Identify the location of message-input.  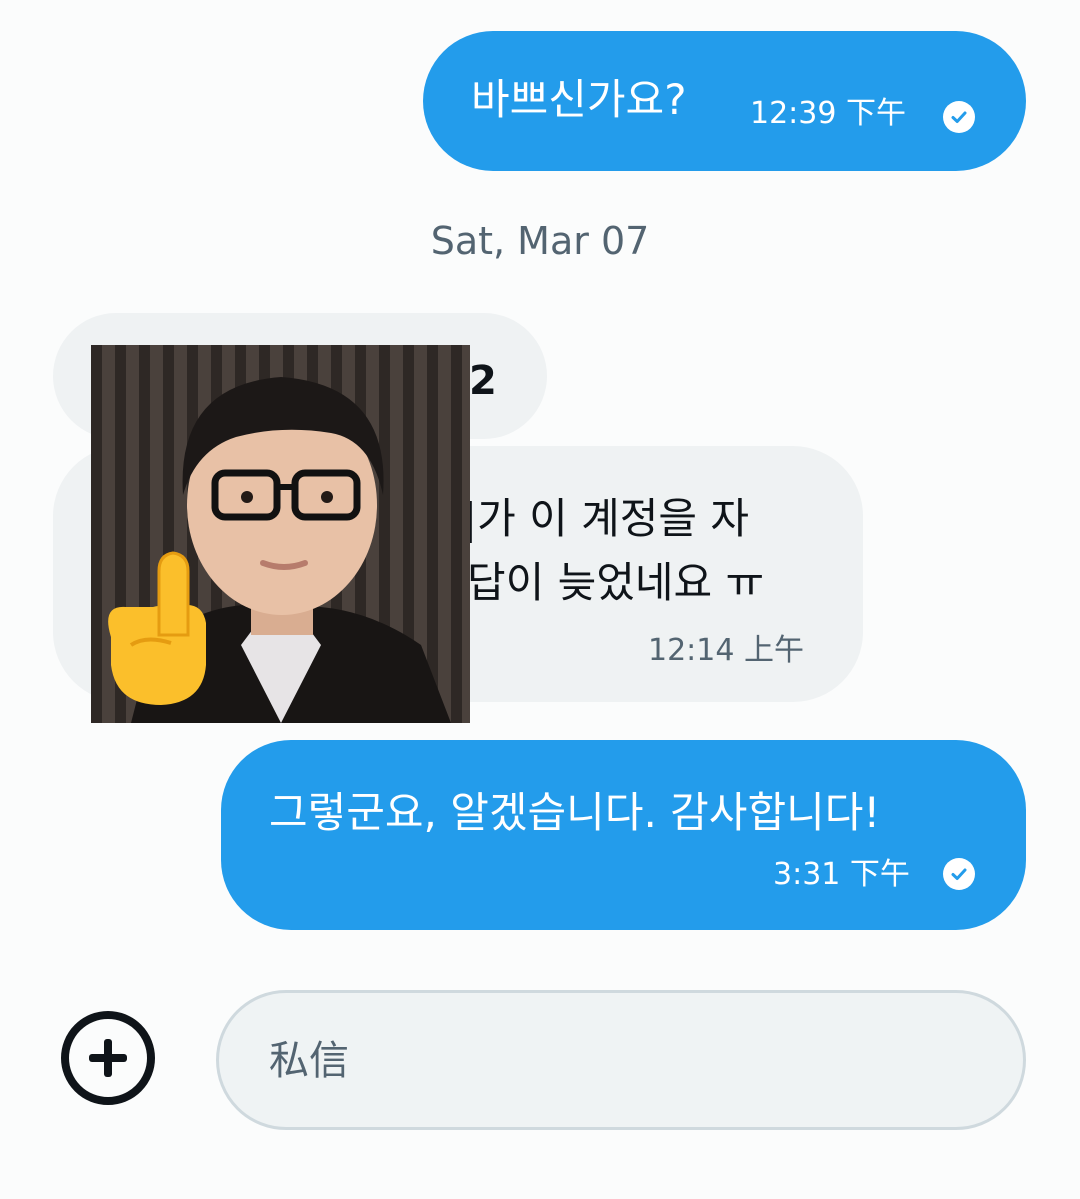
(619, 1061).